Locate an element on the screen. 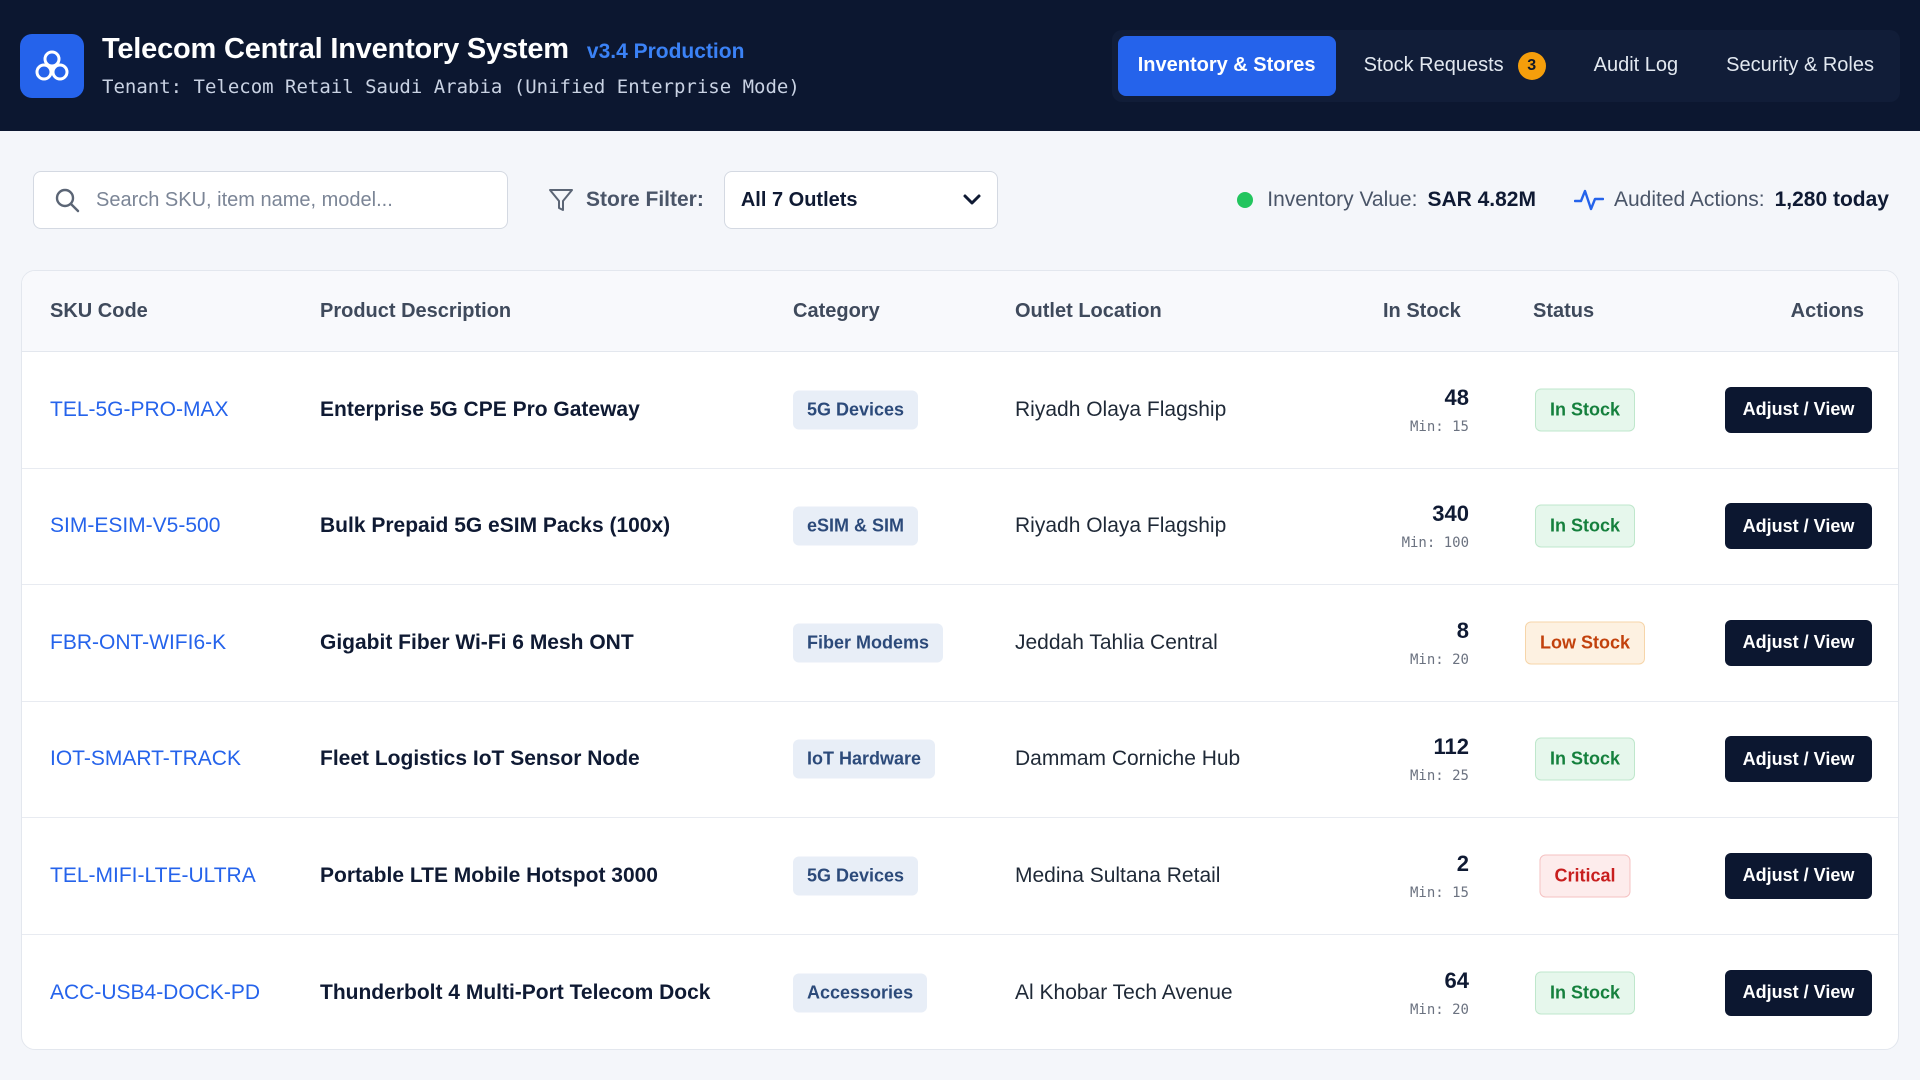  stock-quantity: 64 is located at coordinates (1456, 980).